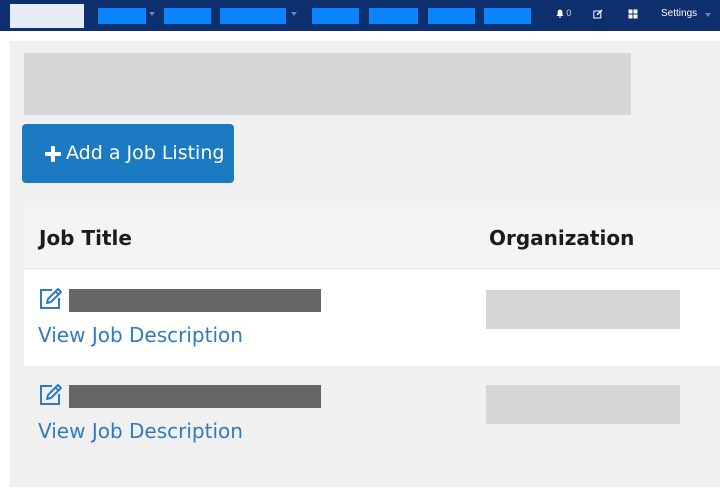 The width and height of the screenshot is (720, 500). I want to click on edit-icon, so click(598, 14).